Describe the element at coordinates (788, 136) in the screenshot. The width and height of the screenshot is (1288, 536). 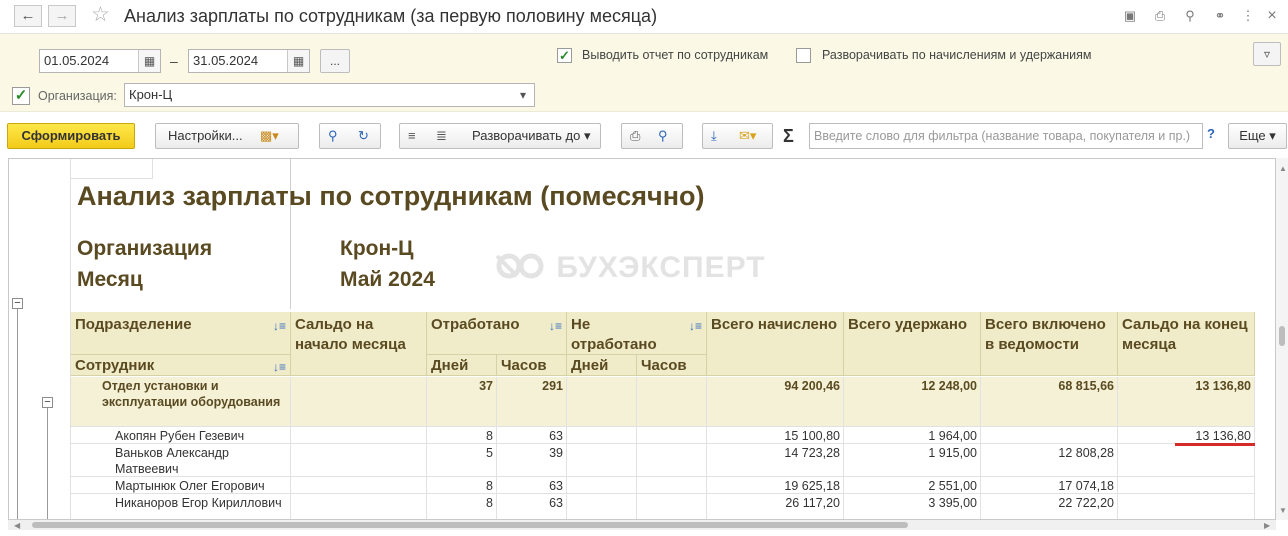
I see `sum-icon: Σ` at that location.